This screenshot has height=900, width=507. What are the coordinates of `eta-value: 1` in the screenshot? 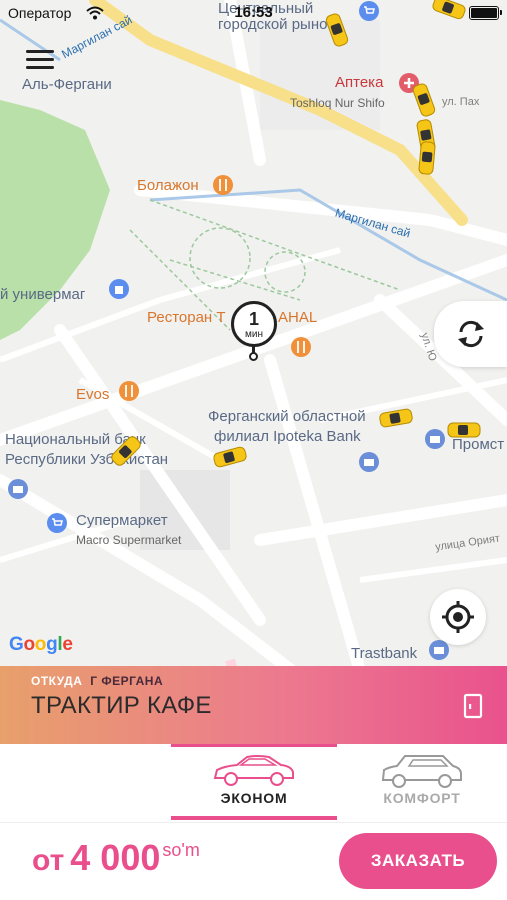 It's located at (253, 319).